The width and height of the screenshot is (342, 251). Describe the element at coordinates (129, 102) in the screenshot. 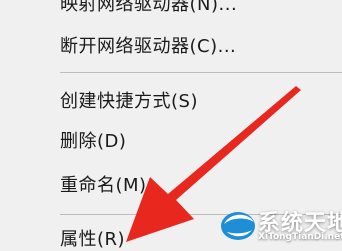

I see `menu-item-create-shortcut: 创建快捷方式(S)` at that location.